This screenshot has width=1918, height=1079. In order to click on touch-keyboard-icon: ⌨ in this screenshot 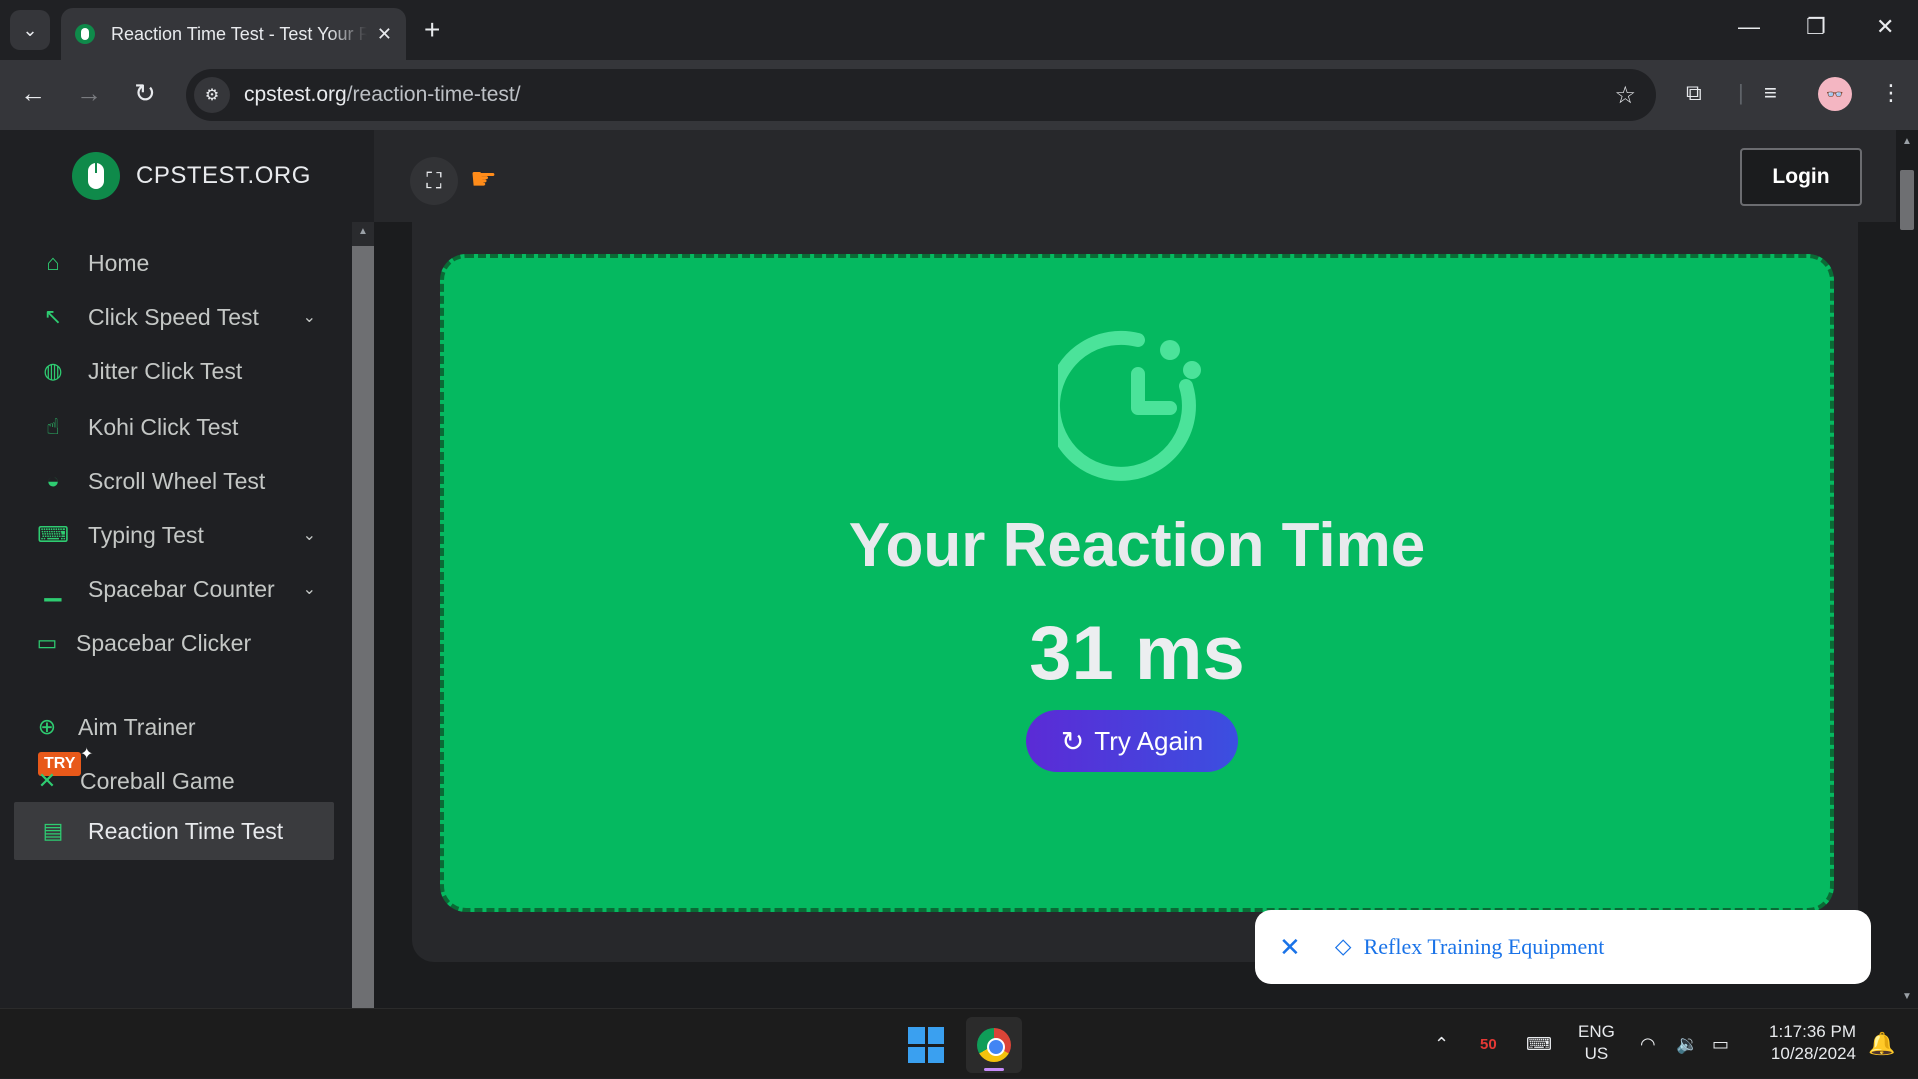, I will do `click(1539, 1044)`.